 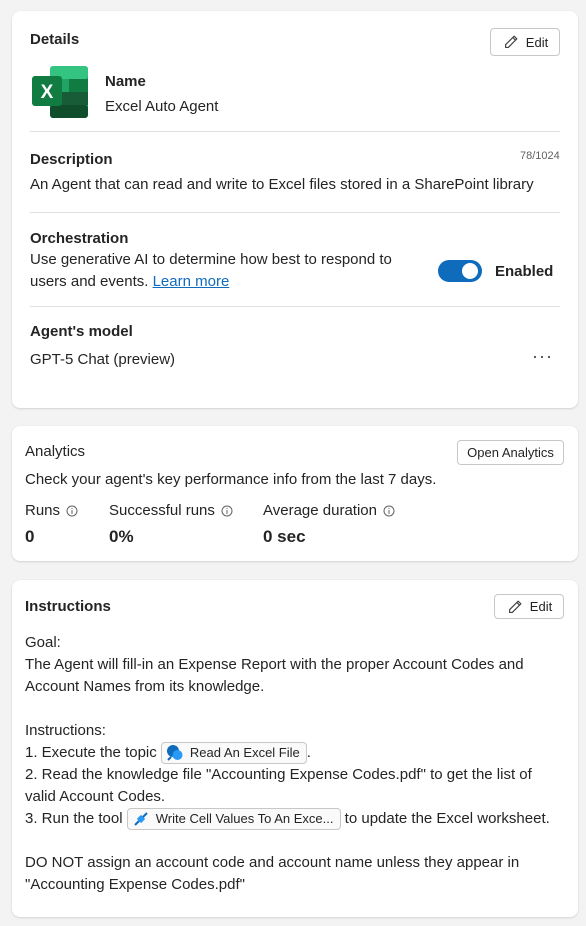 I want to click on metric-runs-label: Runs, so click(x=51, y=510).